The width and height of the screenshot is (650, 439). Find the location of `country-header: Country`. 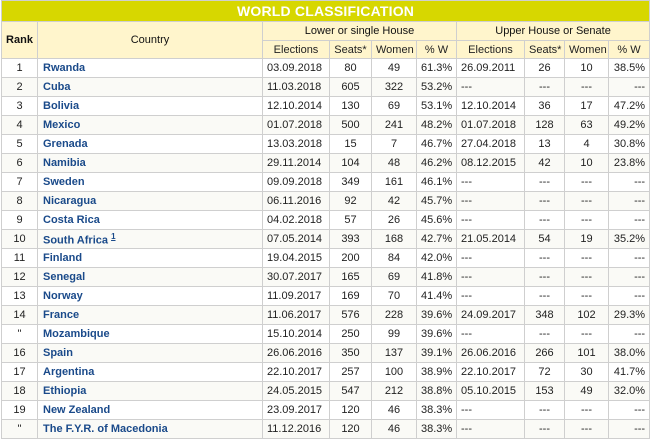

country-header: Country is located at coordinates (150, 40).